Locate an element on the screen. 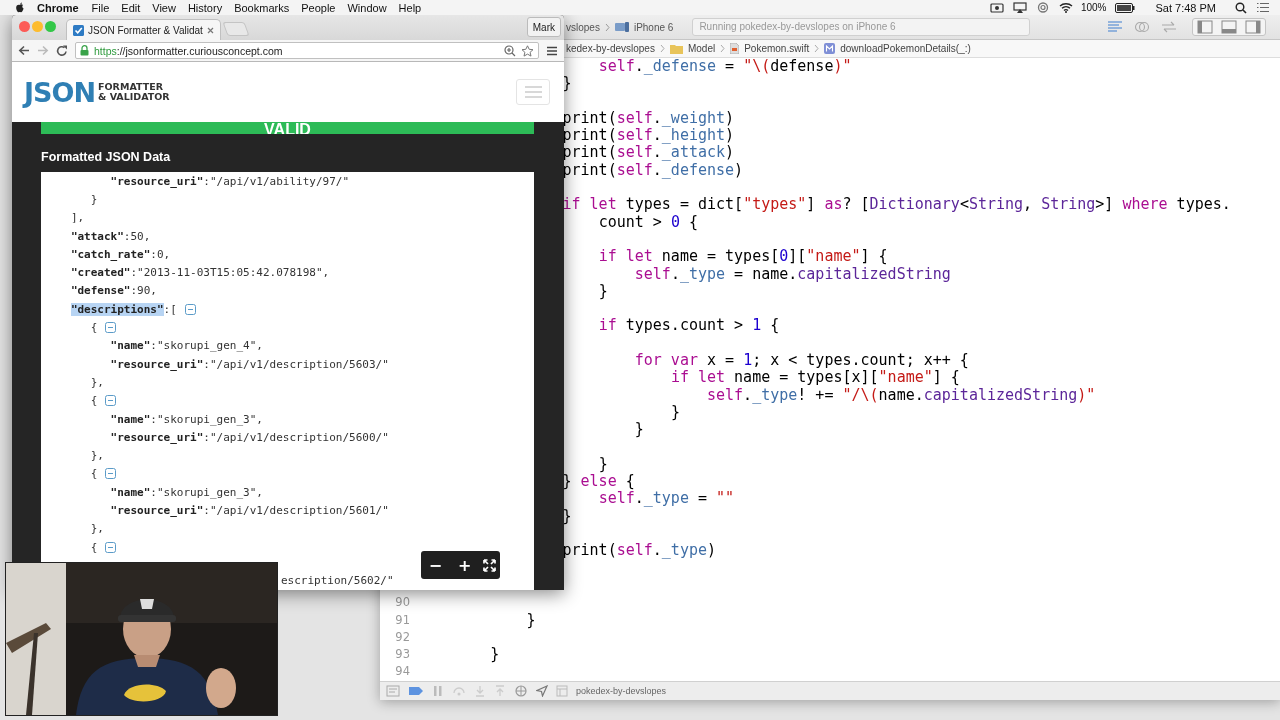  code-line: print(self._attack) is located at coordinates (648, 153).